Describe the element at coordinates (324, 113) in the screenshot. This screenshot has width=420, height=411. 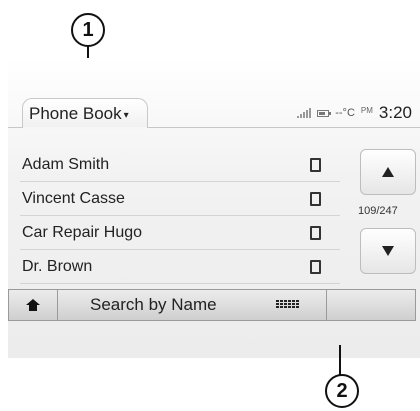
I see `battery-icon` at that location.